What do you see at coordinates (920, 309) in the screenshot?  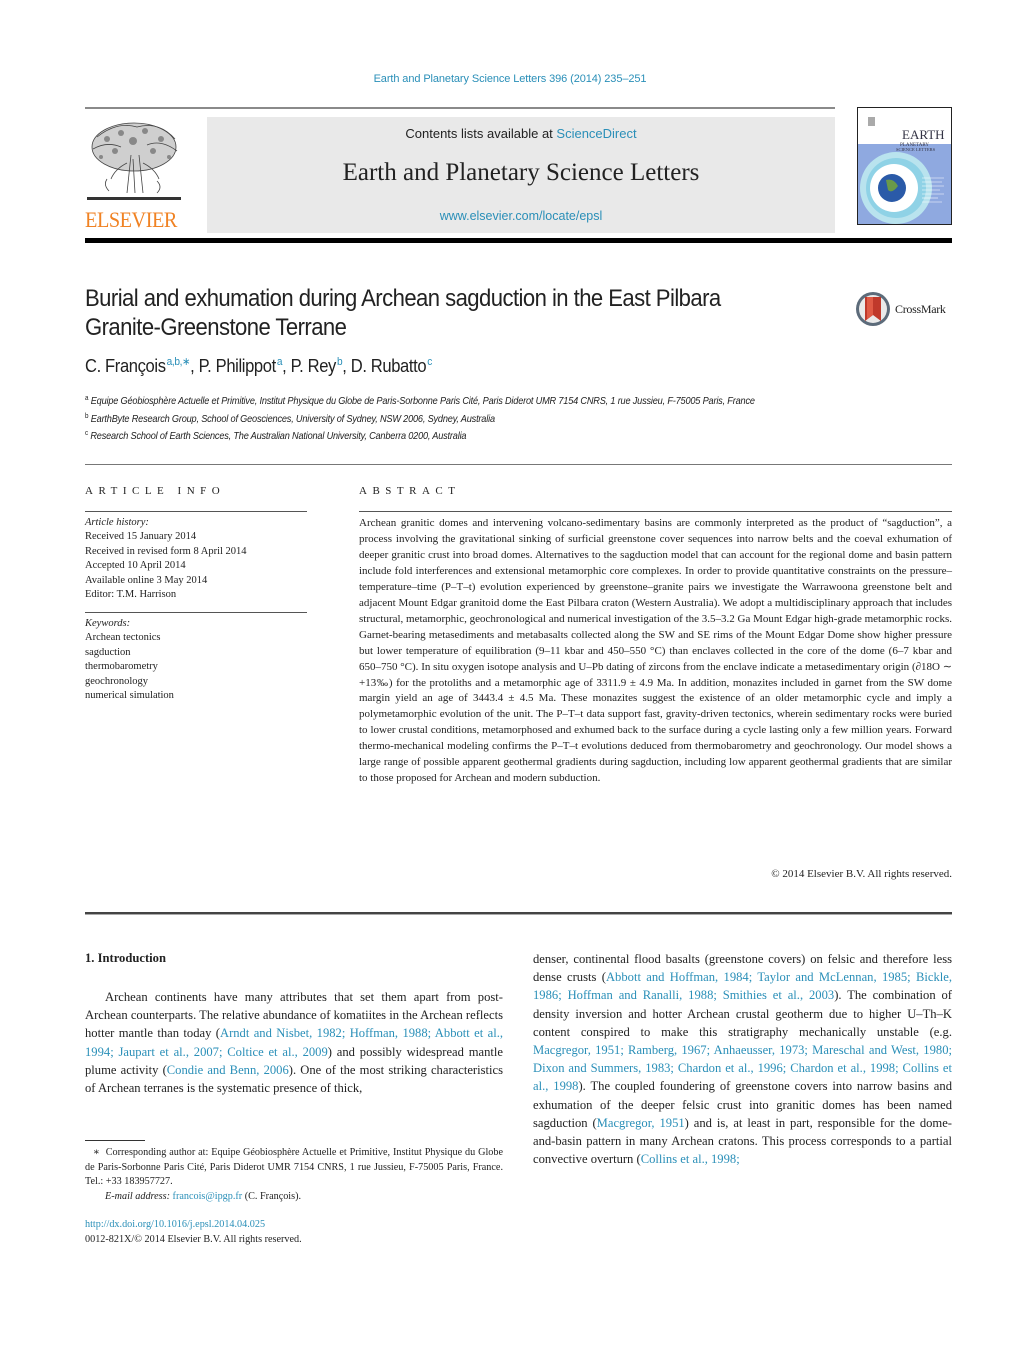 I see `crossmark-label: CrossMark` at bounding box center [920, 309].